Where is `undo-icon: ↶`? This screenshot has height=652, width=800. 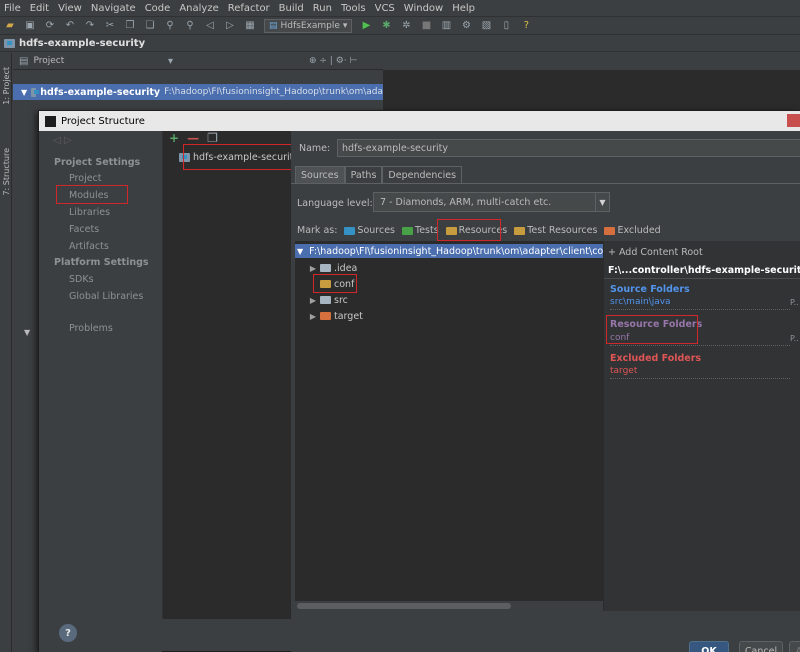
undo-icon: ↶ is located at coordinates (70, 26).